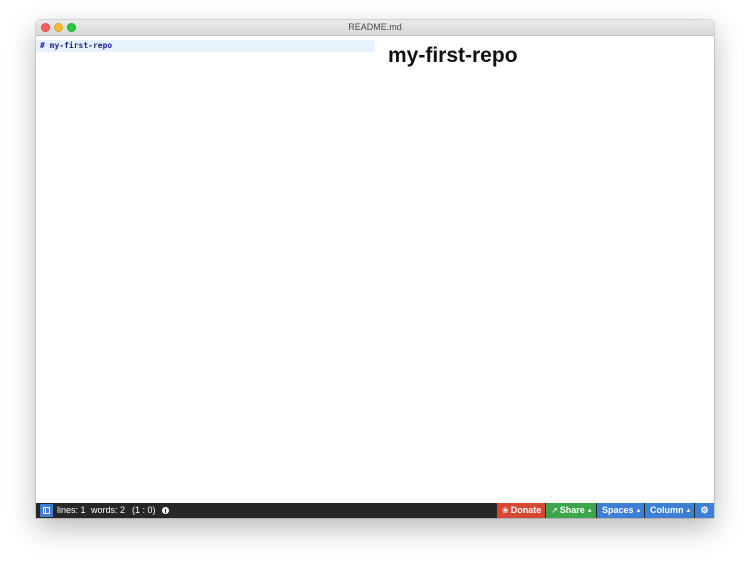 The width and height of the screenshot is (750, 570). What do you see at coordinates (205, 46) in the screenshot?
I see `editor-active-line: # my-first-repo` at bounding box center [205, 46].